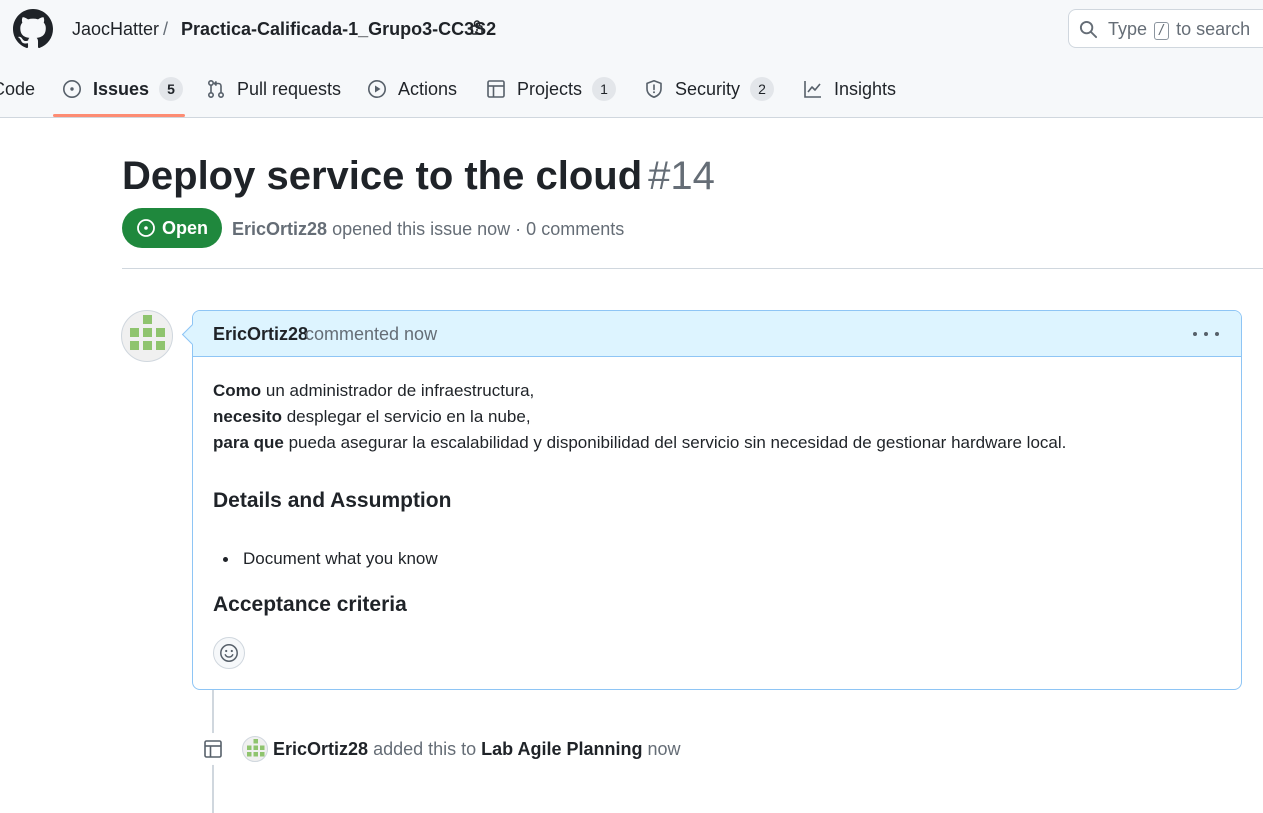 The image size is (1263, 813). What do you see at coordinates (115, 29) in the screenshot?
I see `breadcrumb-owner: JaocHatter` at bounding box center [115, 29].